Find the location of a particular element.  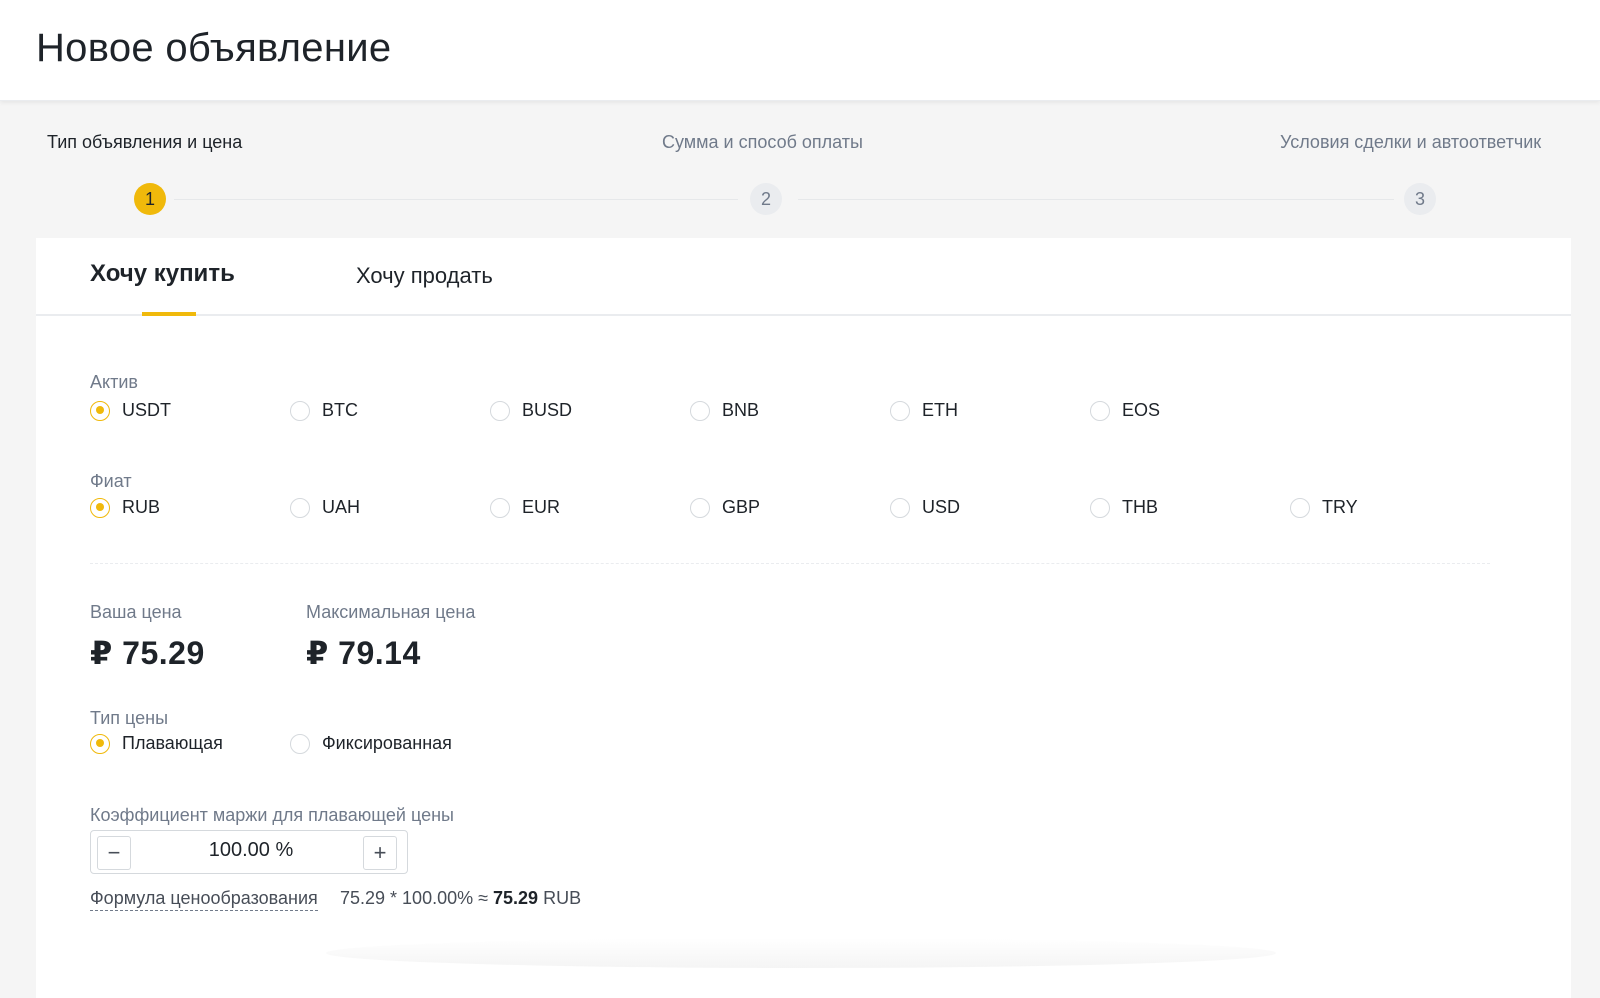

radio-label: Плавающая is located at coordinates (172, 743).